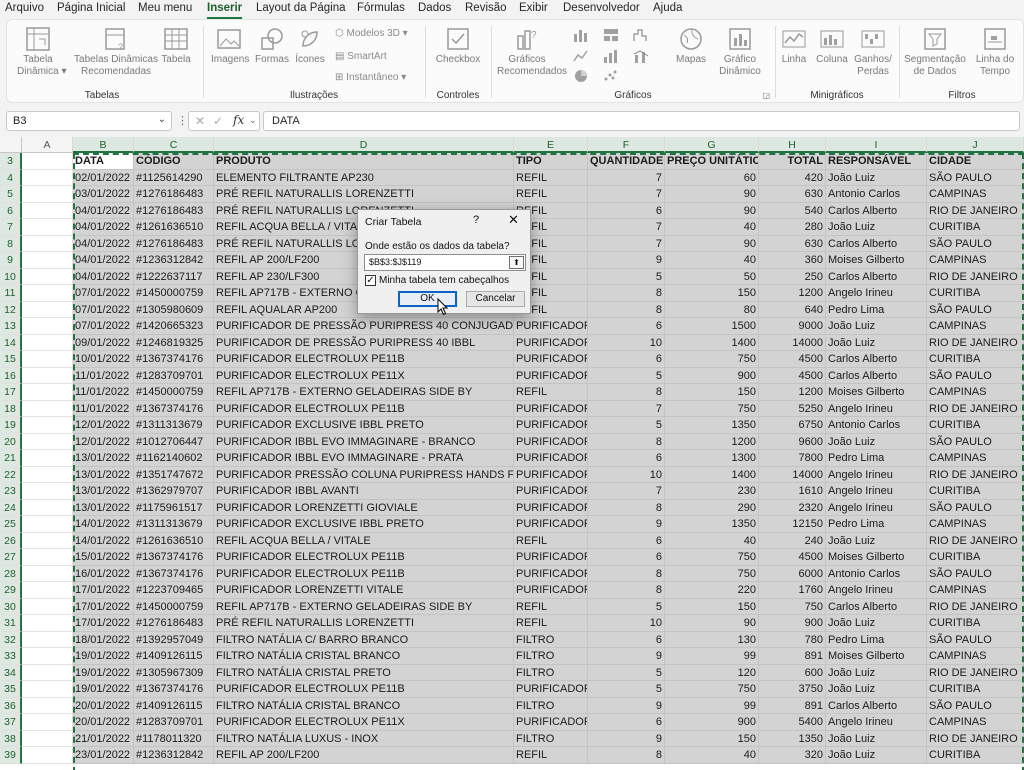  Describe the element at coordinates (712, 557) in the screenshot. I see `cell-g: 750` at that location.